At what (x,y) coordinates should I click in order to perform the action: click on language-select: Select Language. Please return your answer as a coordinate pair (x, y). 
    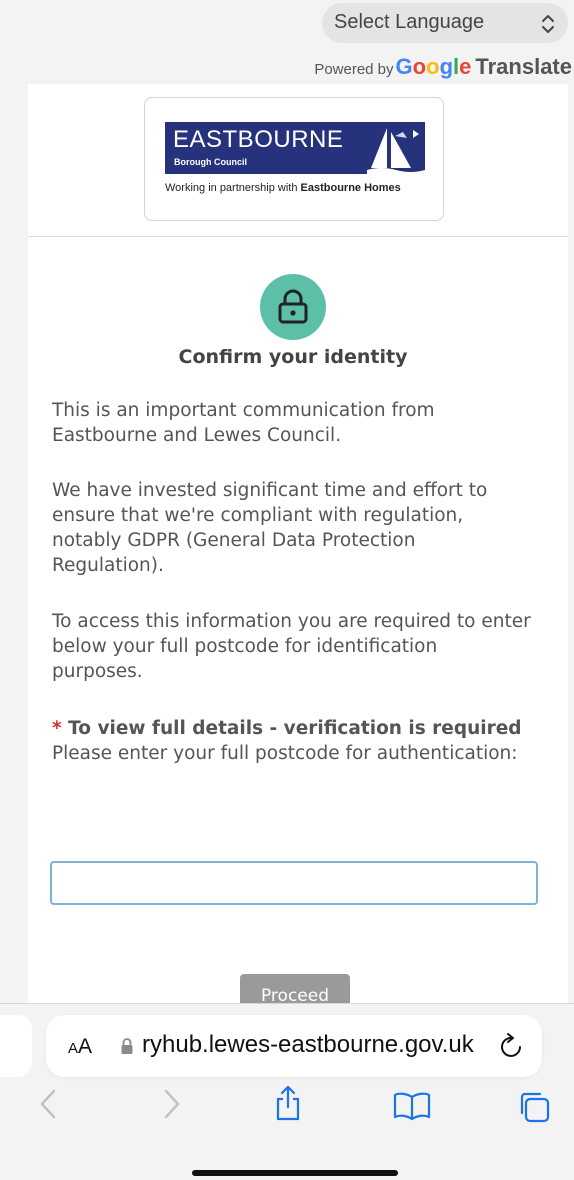
    Looking at the image, I should click on (445, 23).